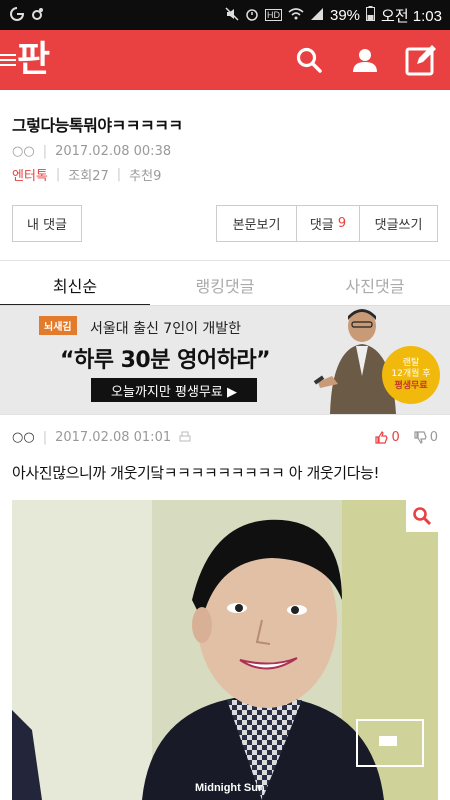  Describe the element at coordinates (75, 284) in the screenshot. I see `tab-latest: 최신순` at that location.